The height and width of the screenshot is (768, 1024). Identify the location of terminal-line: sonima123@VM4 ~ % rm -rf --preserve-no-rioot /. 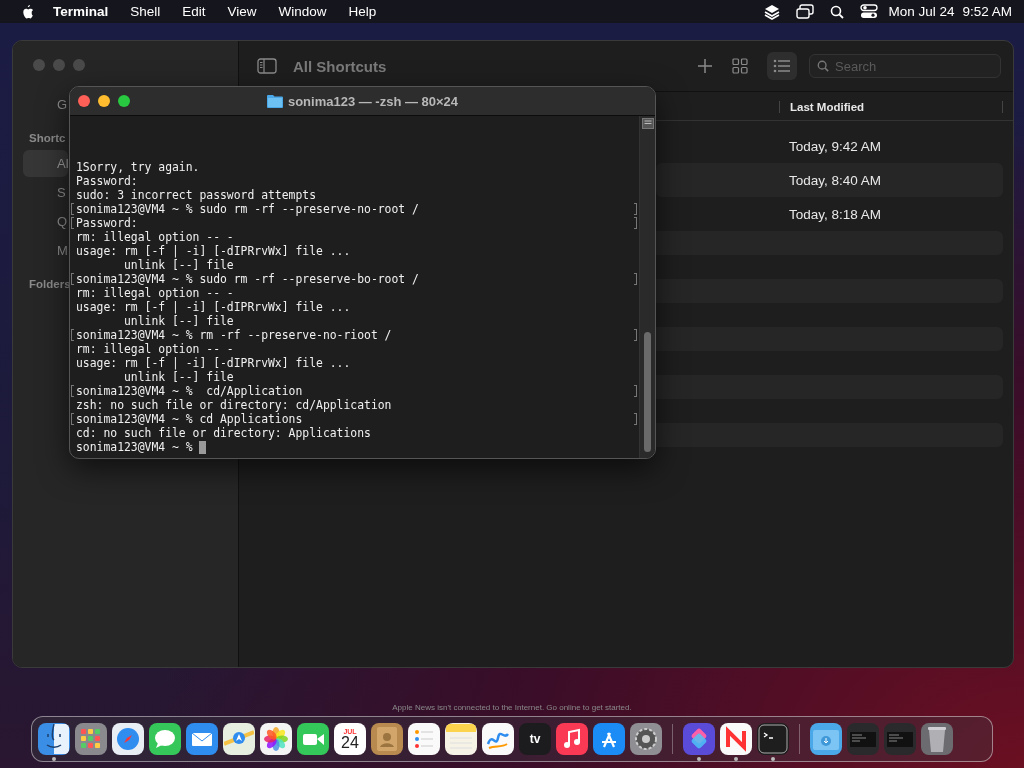
(234, 335).